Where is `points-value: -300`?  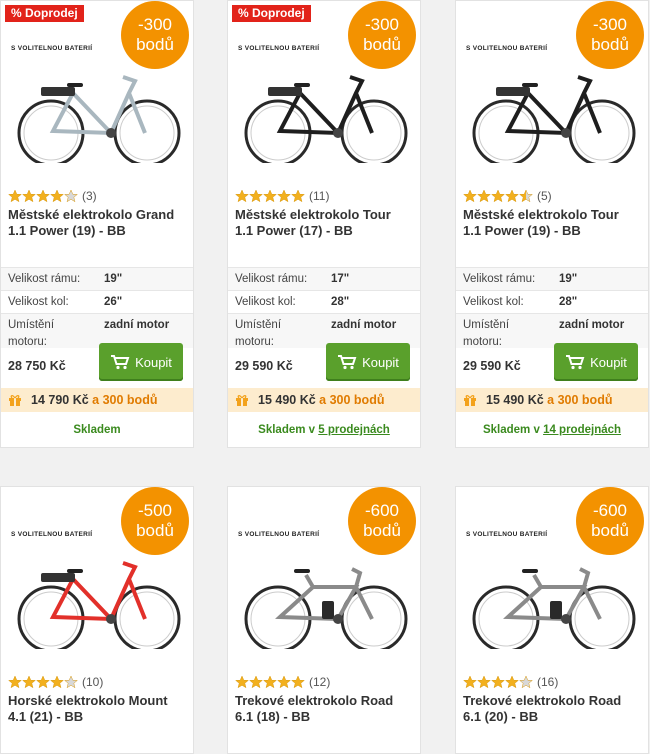 points-value: -300 is located at coordinates (155, 24).